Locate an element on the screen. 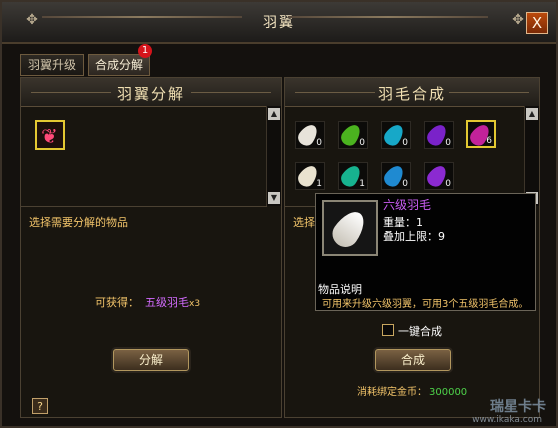  help-button: ? is located at coordinates (40, 406).